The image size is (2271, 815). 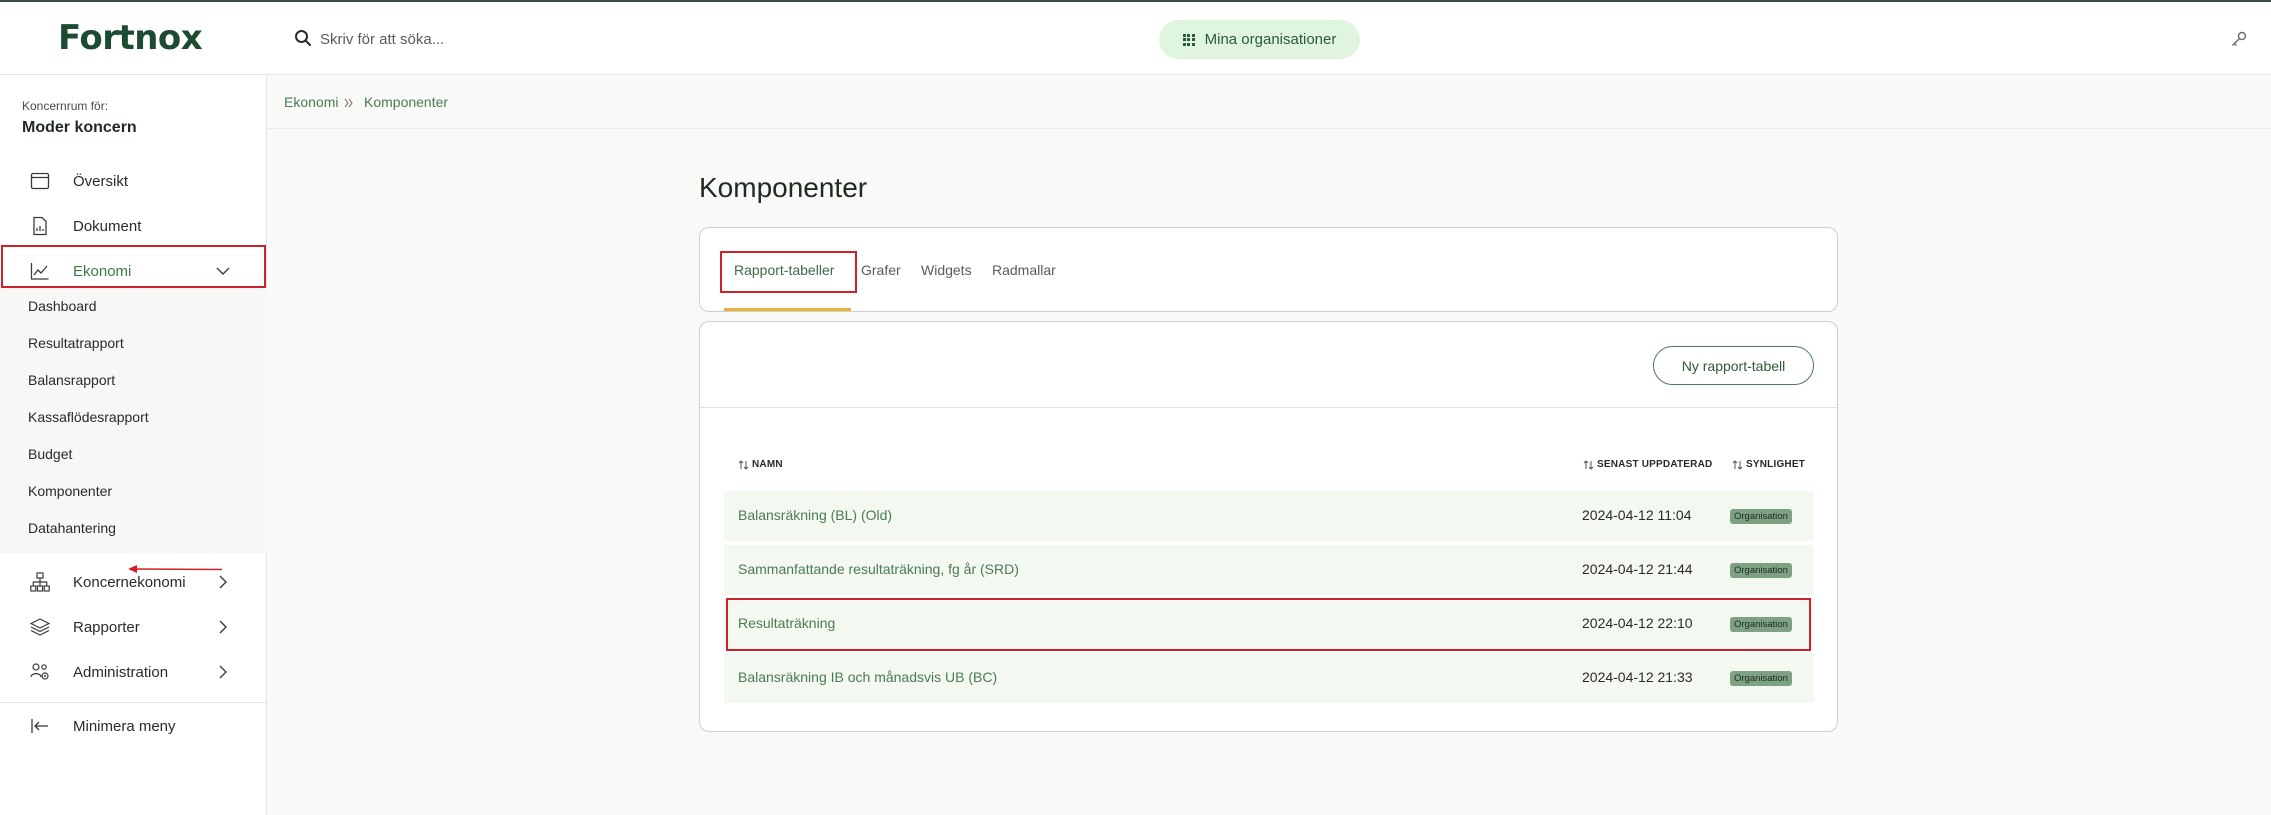 I want to click on page-title: Komponenter, so click(x=783, y=187).